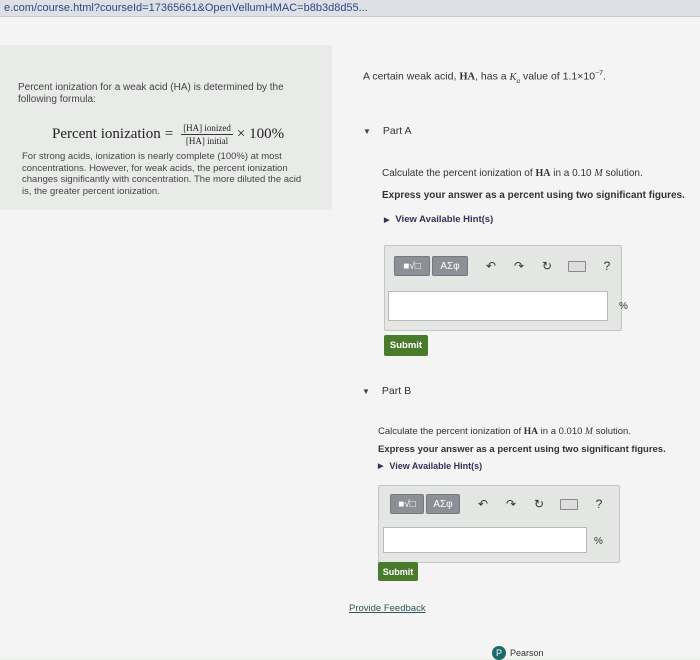  I want to click on part-b-q-acid: HA, so click(531, 432).